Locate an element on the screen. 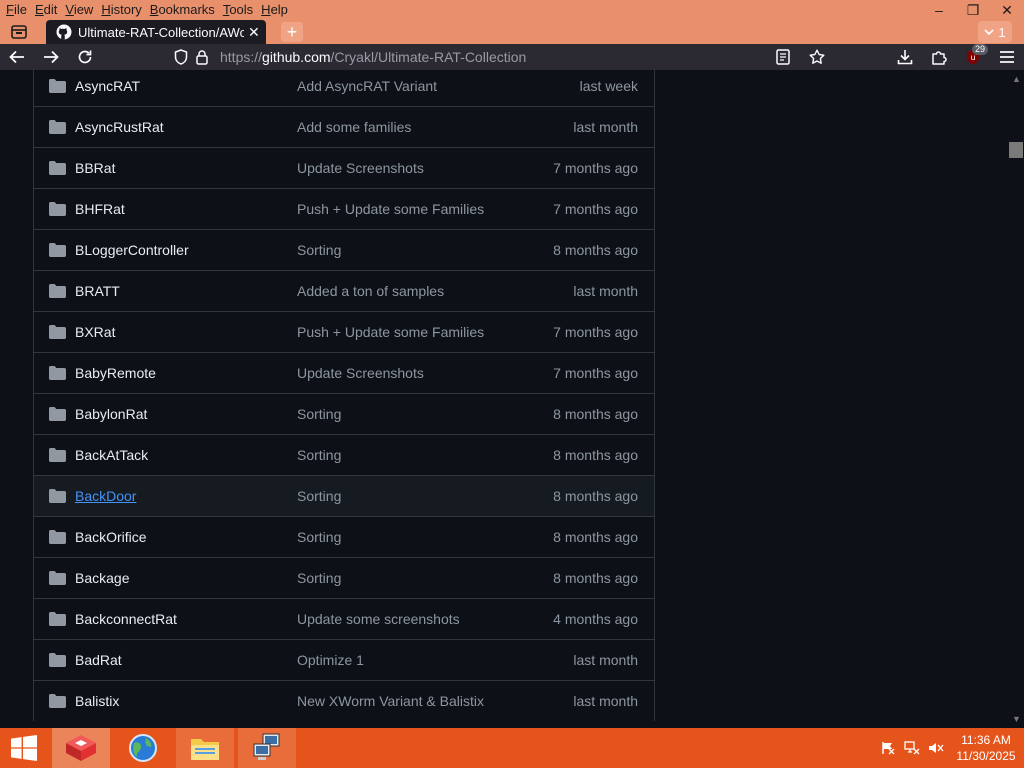 Image resolution: width=1024 pixels, height=768 pixels. file-name-link: Balistix is located at coordinates (97, 701).